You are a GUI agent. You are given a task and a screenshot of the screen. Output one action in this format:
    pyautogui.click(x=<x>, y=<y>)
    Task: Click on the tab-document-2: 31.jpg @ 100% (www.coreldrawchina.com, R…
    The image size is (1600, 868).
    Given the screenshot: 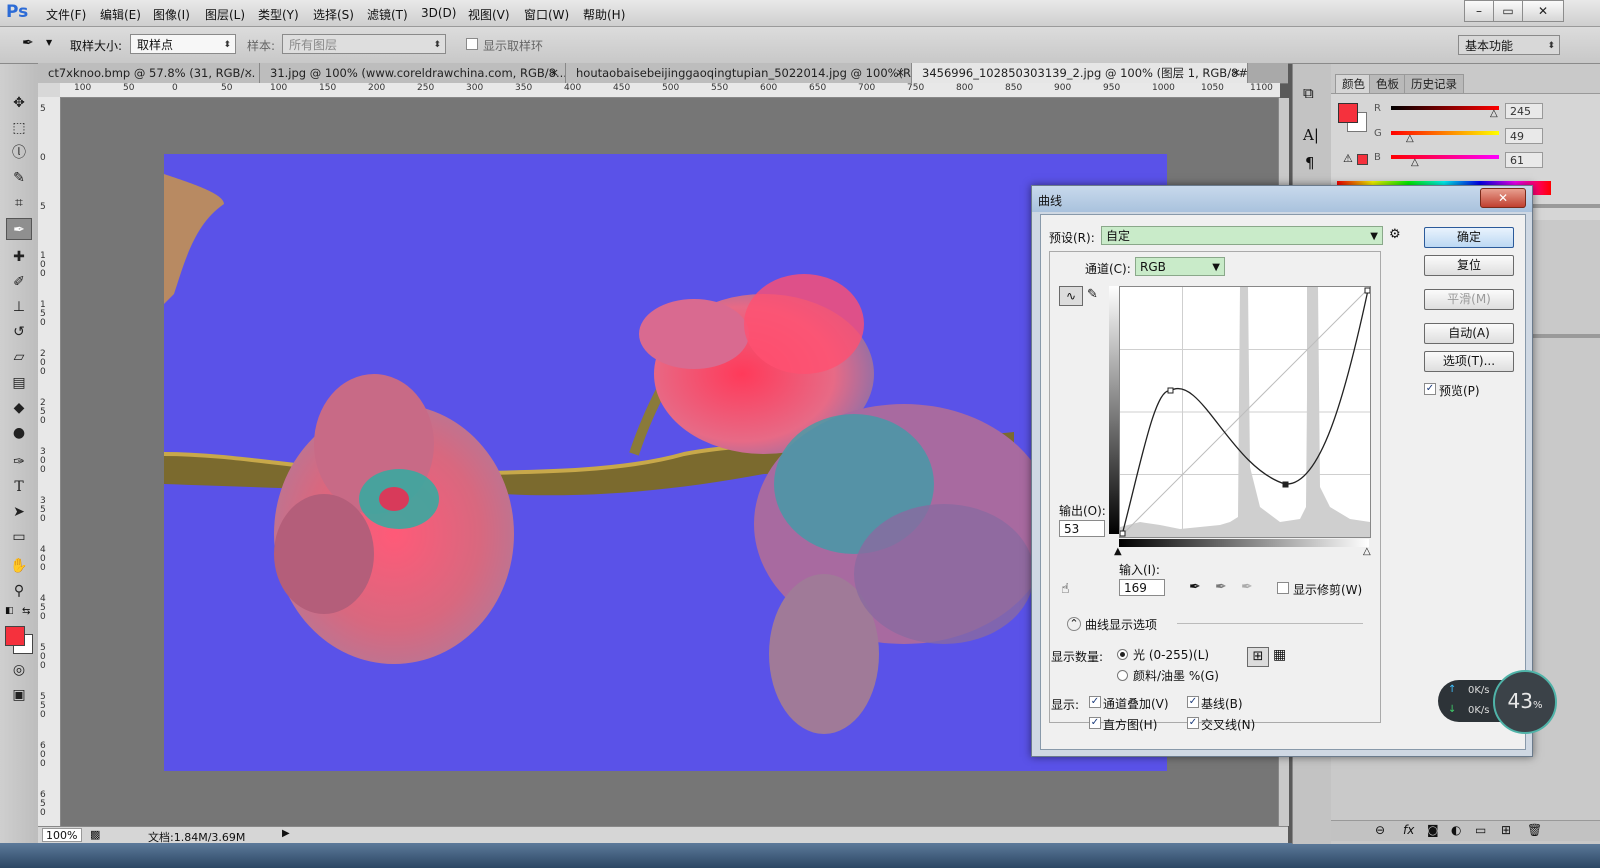 What is the action you would take?
    pyautogui.click(x=413, y=73)
    